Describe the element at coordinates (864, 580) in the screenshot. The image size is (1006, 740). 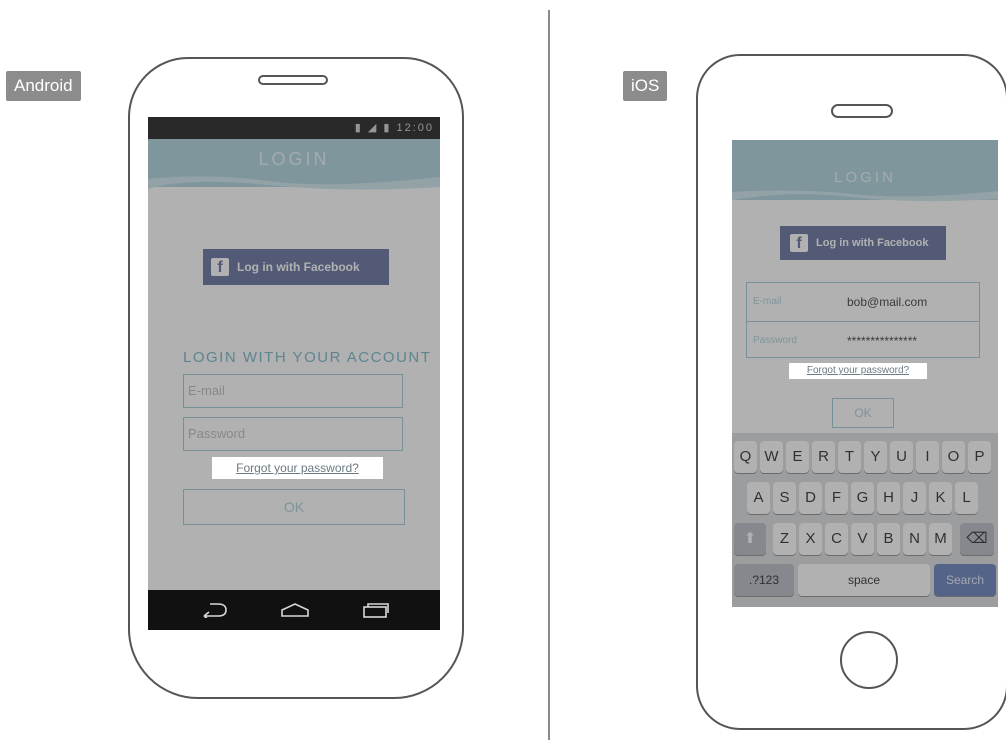
I see `space-key: space` at that location.